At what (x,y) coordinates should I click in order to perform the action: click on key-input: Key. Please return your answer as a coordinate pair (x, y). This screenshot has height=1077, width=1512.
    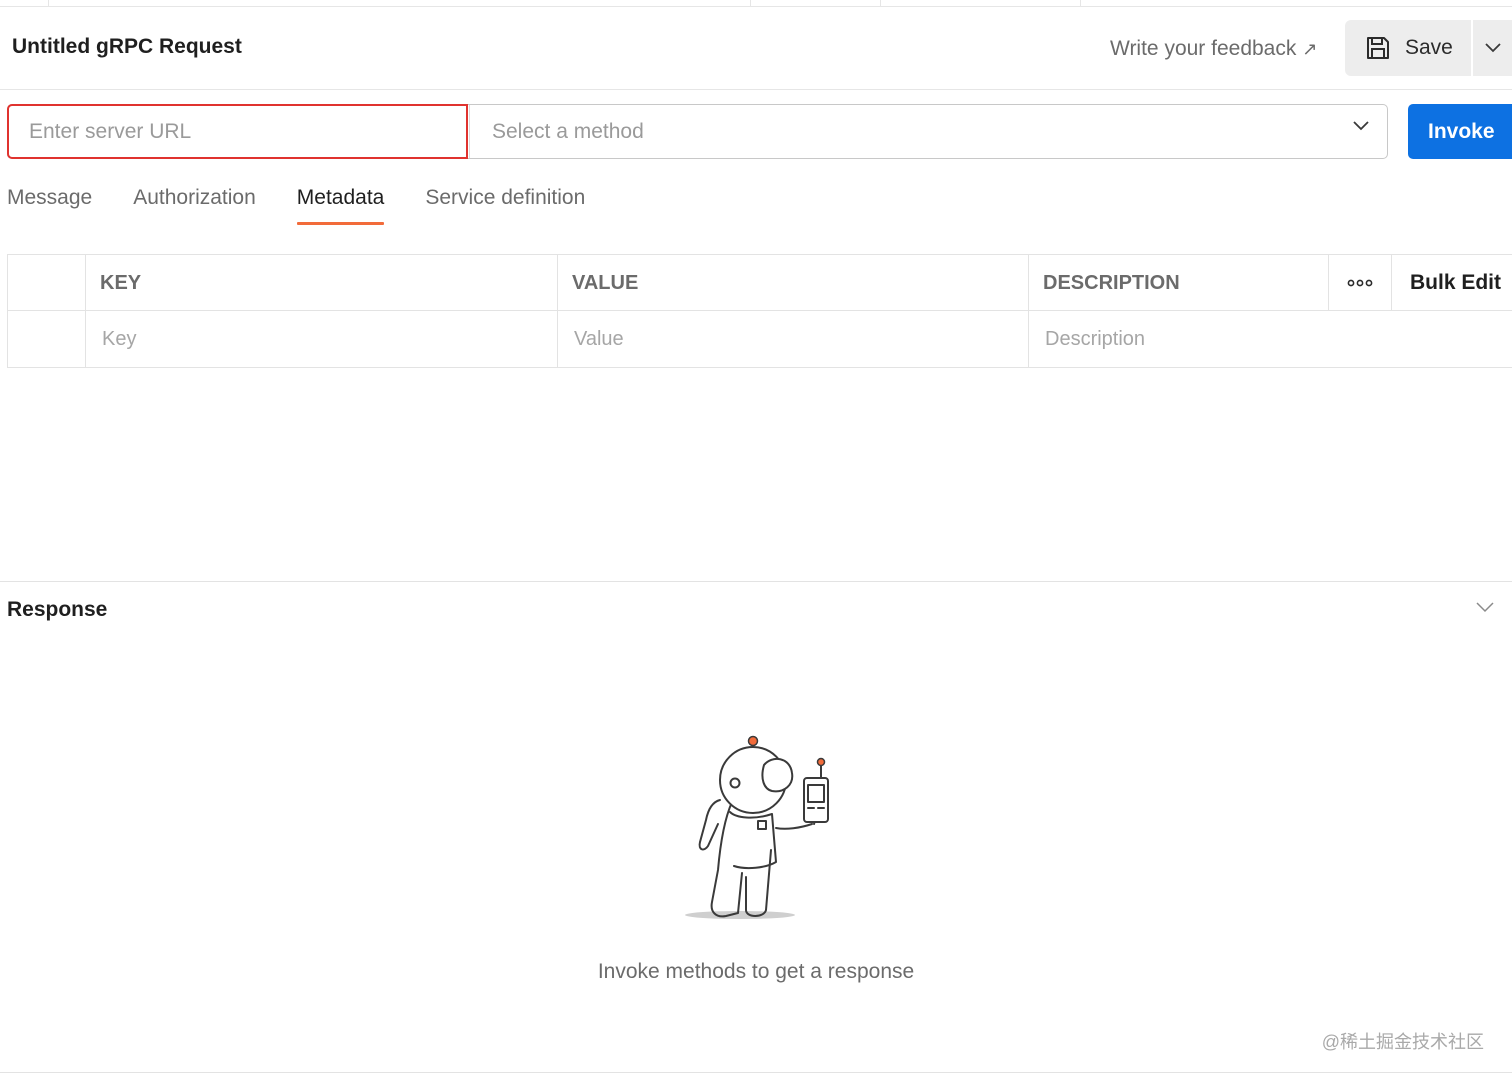
    Looking at the image, I should click on (321, 339).